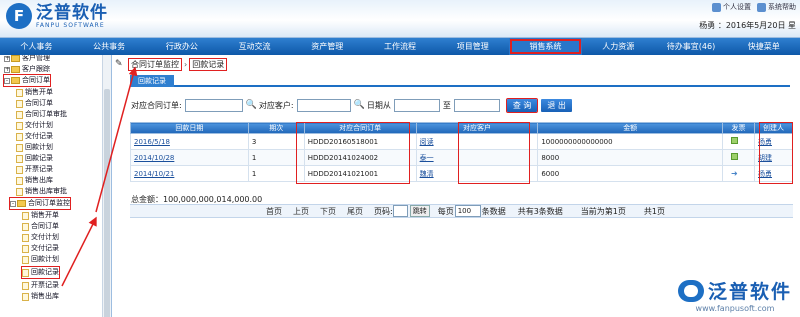 This screenshot has height=317, width=800. Describe the element at coordinates (154, 174) in the screenshot. I see `date-link: 2014/10/21` at that location.